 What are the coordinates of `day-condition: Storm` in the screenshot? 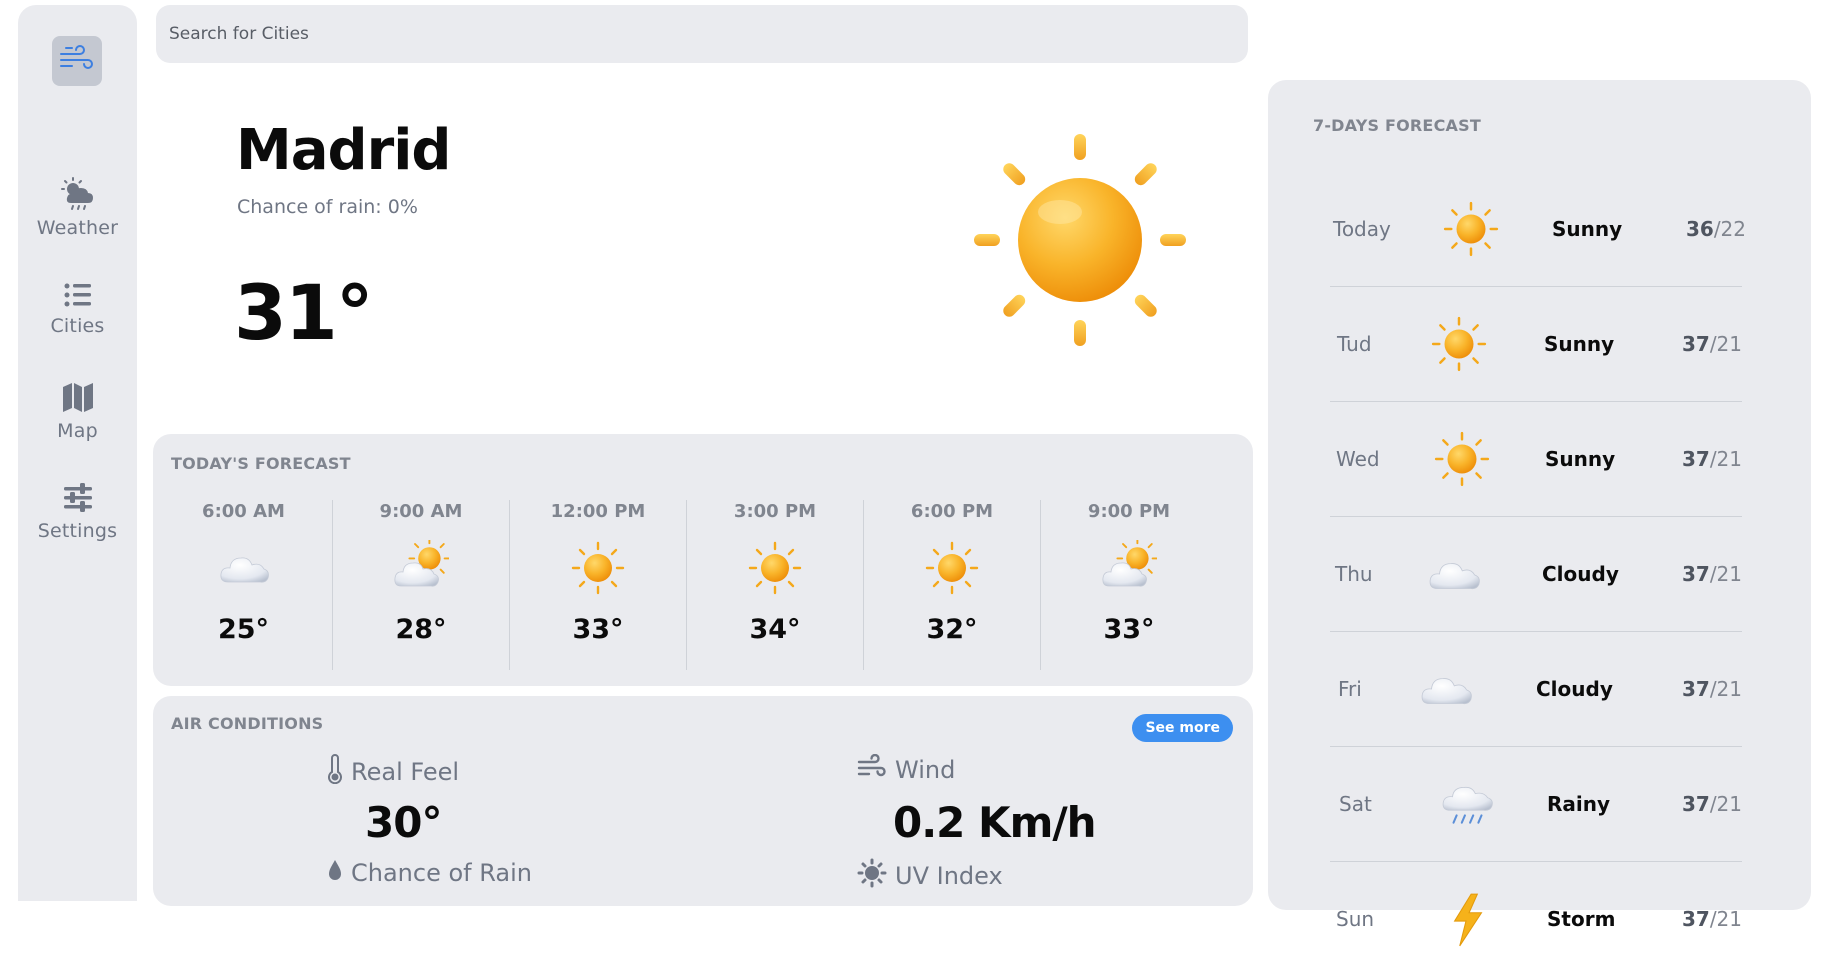 It's located at (1581, 919).